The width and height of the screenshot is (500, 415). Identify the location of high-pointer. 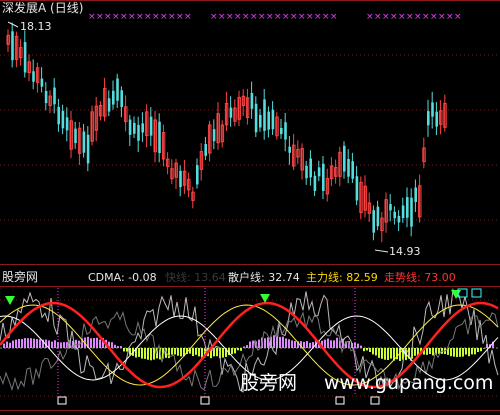
(13, 24).